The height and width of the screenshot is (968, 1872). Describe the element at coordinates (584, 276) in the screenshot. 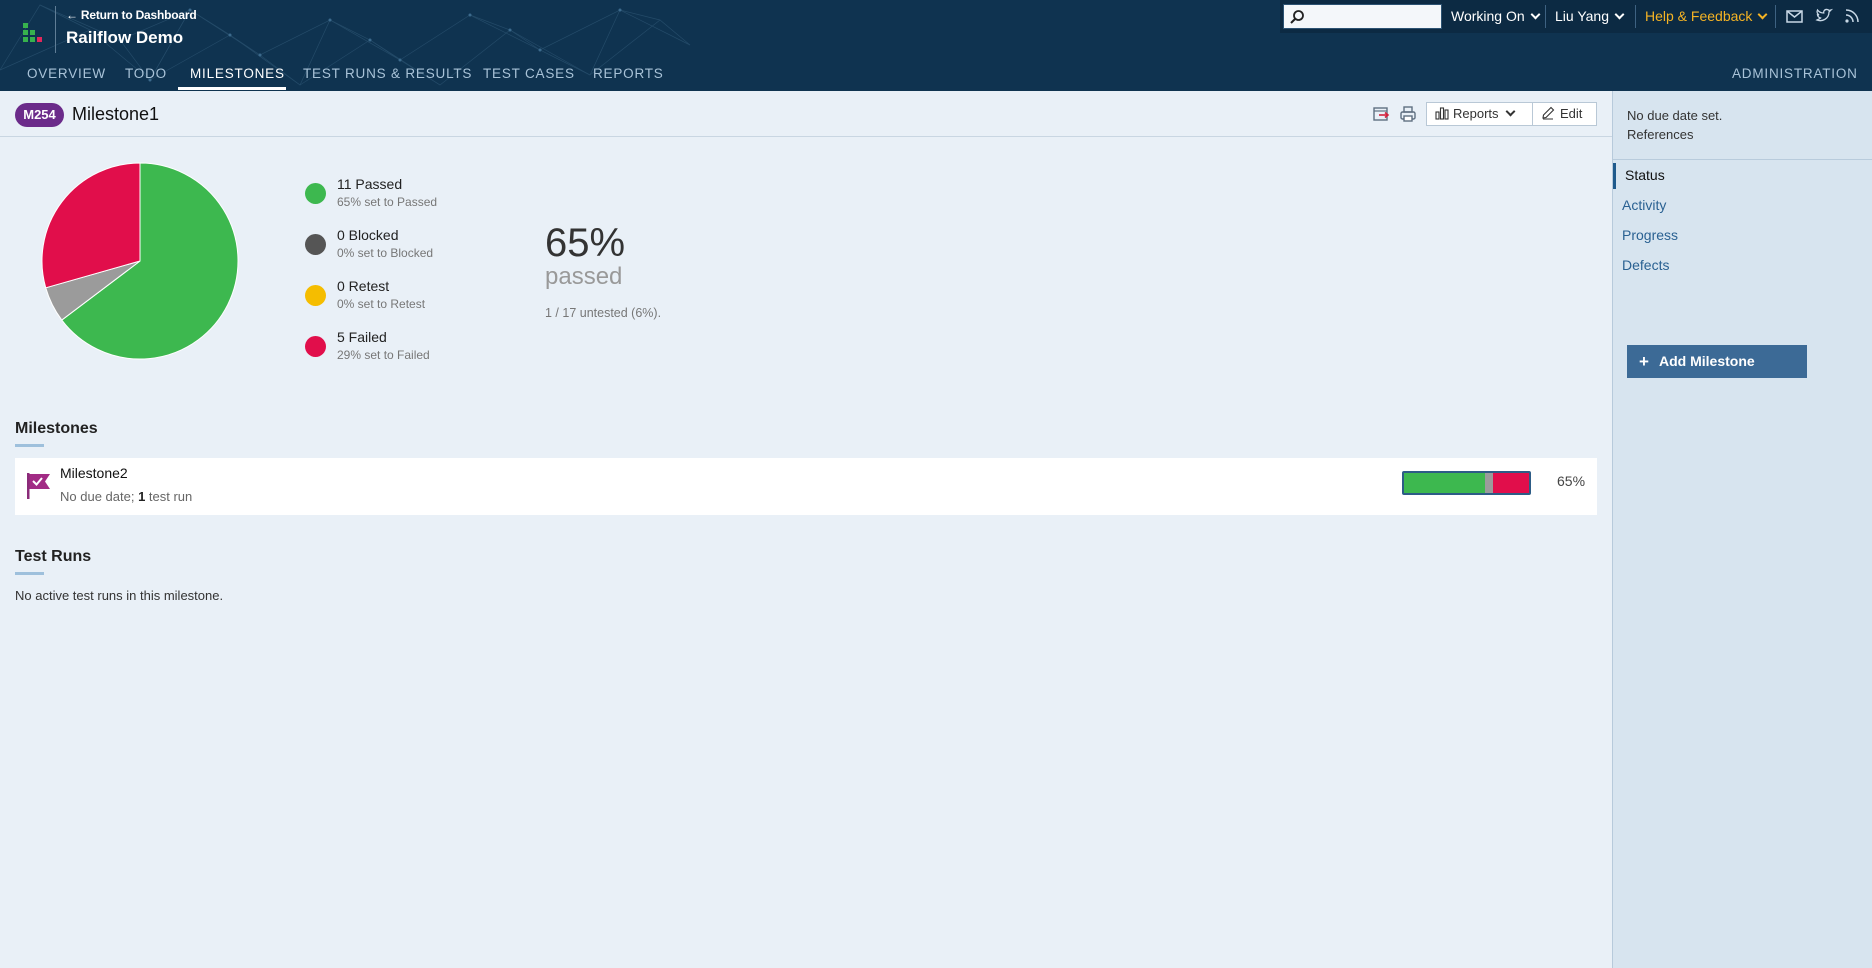

I see `passed-label: passed` at that location.